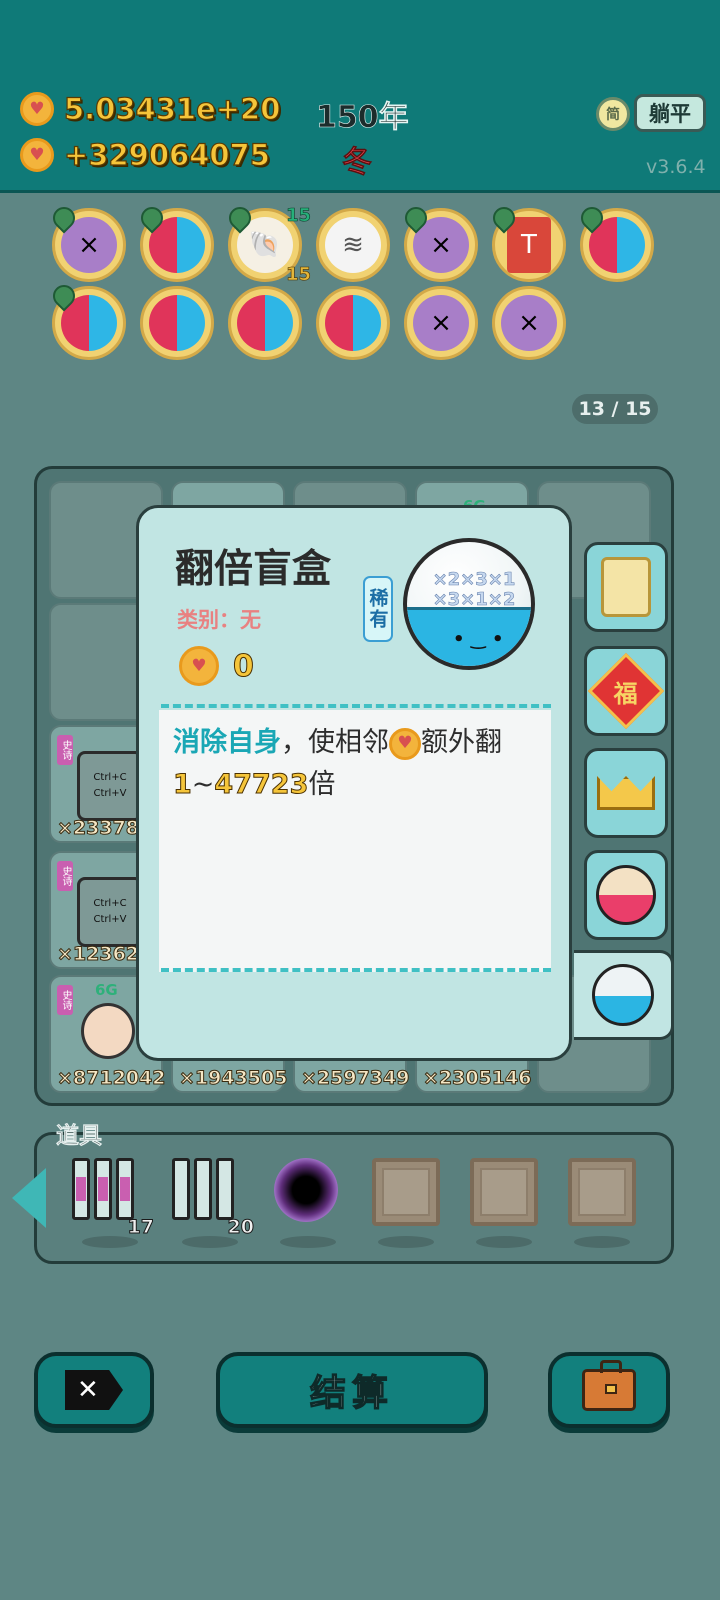 Image resolution: width=720 pixels, height=1600 pixels. Describe the element at coordinates (140, 1227) in the screenshot. I see `item-quantity: 17` at that location.